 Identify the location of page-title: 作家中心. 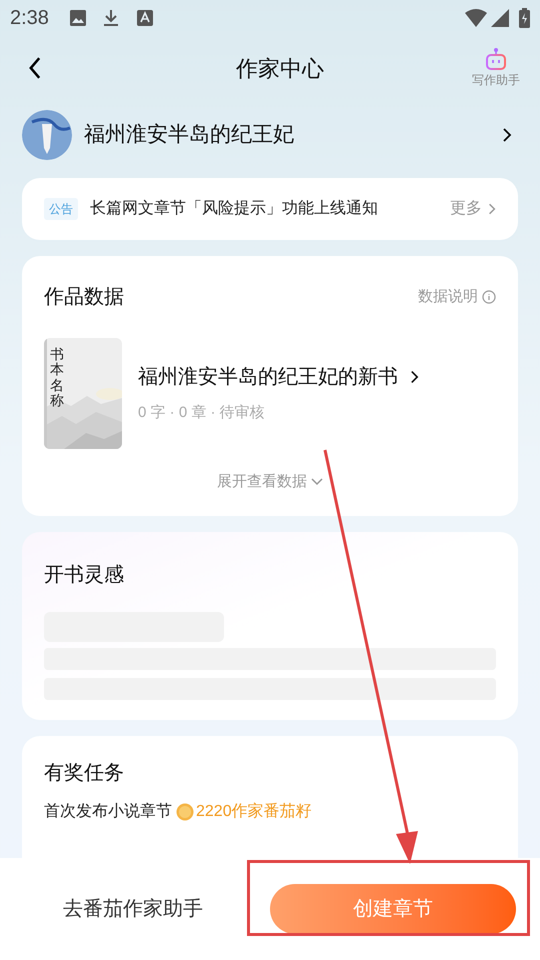
(280, 68).